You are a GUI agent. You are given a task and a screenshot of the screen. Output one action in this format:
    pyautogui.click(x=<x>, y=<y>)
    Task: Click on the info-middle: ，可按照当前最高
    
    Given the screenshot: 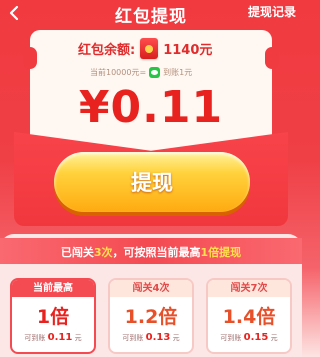 What is the action you would take?
    pyautogui.click(x=156, y=252)
    